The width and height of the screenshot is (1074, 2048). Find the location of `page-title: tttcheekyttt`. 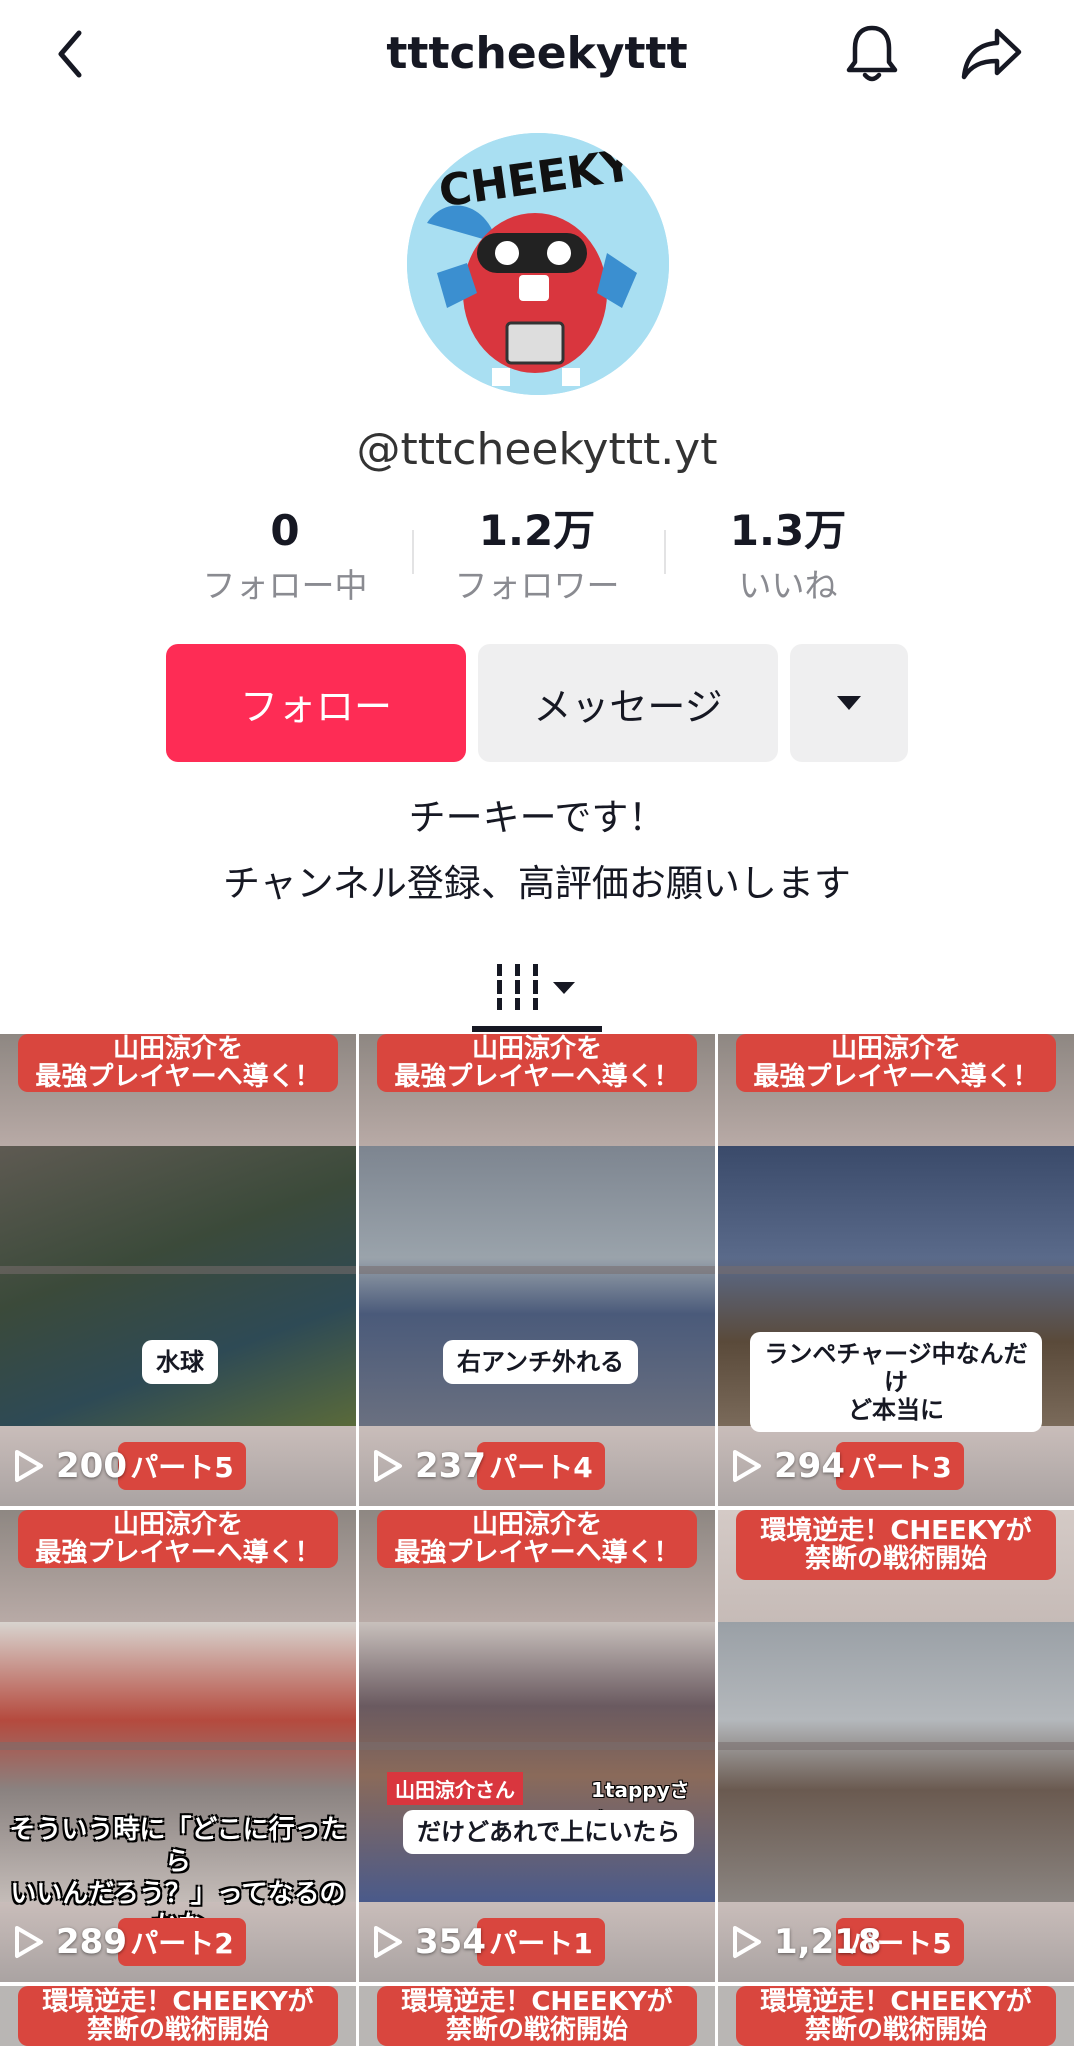

page-title: tttcheekyttt is located at coordinates (537, 53).